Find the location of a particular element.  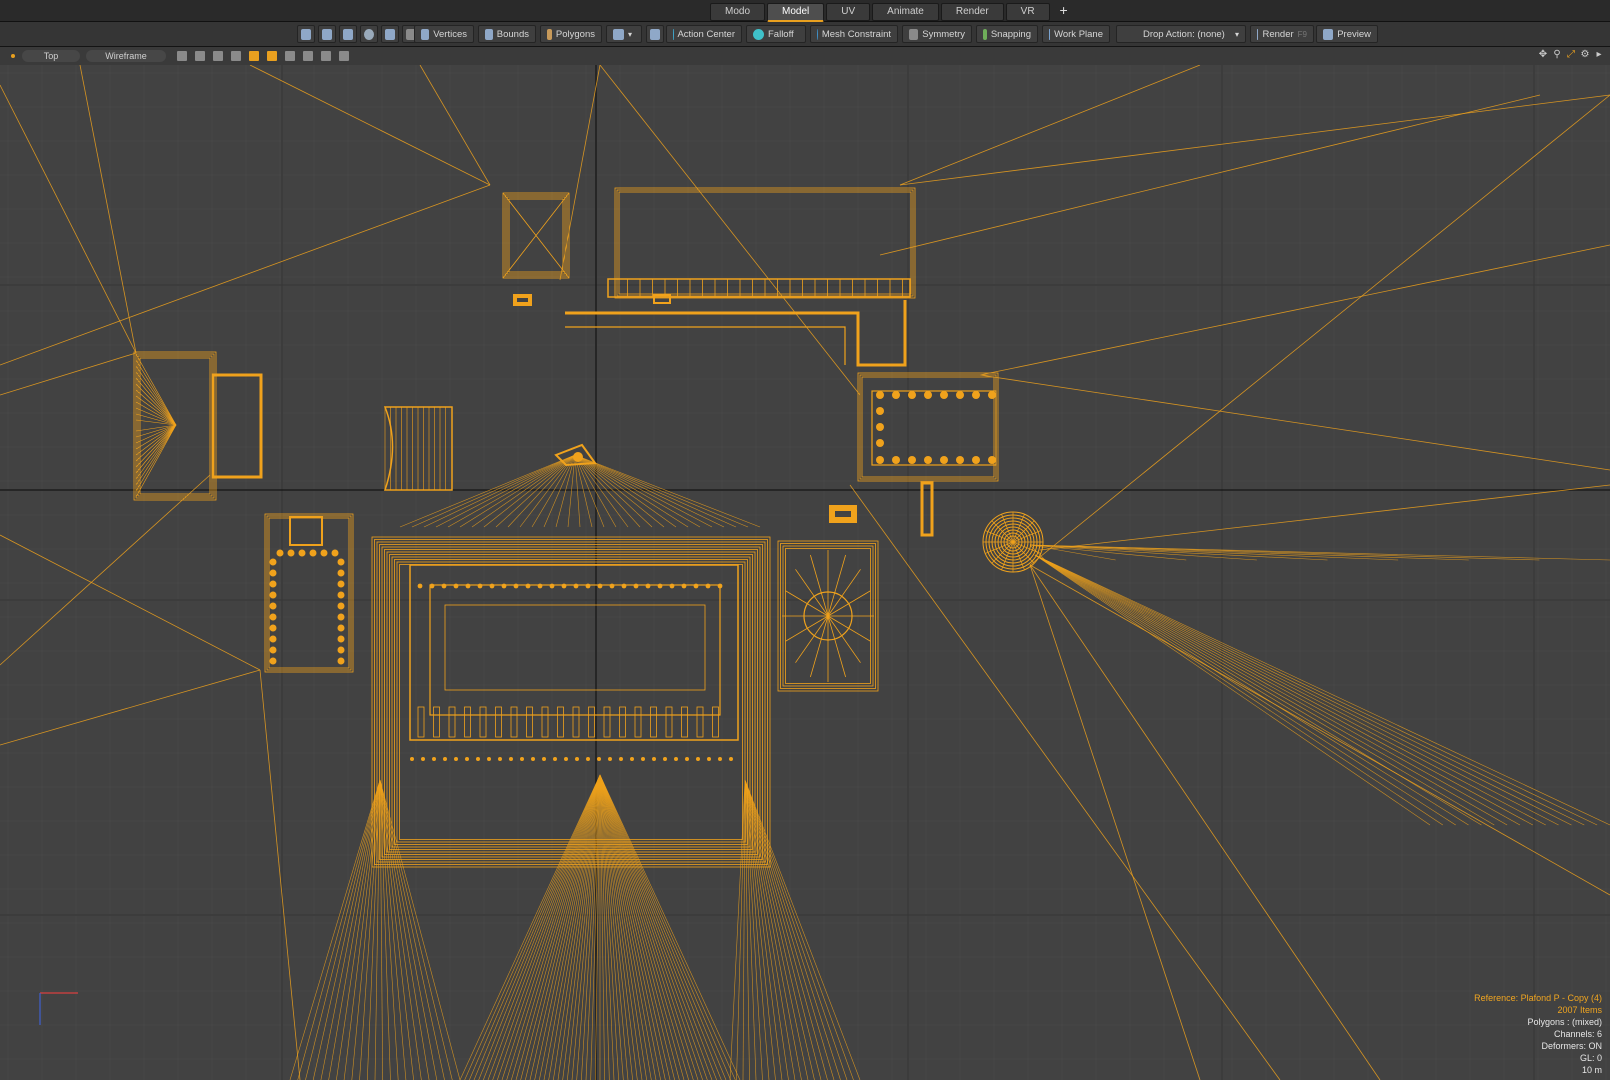

light-filter-icon is located at coordinates (290, 56).